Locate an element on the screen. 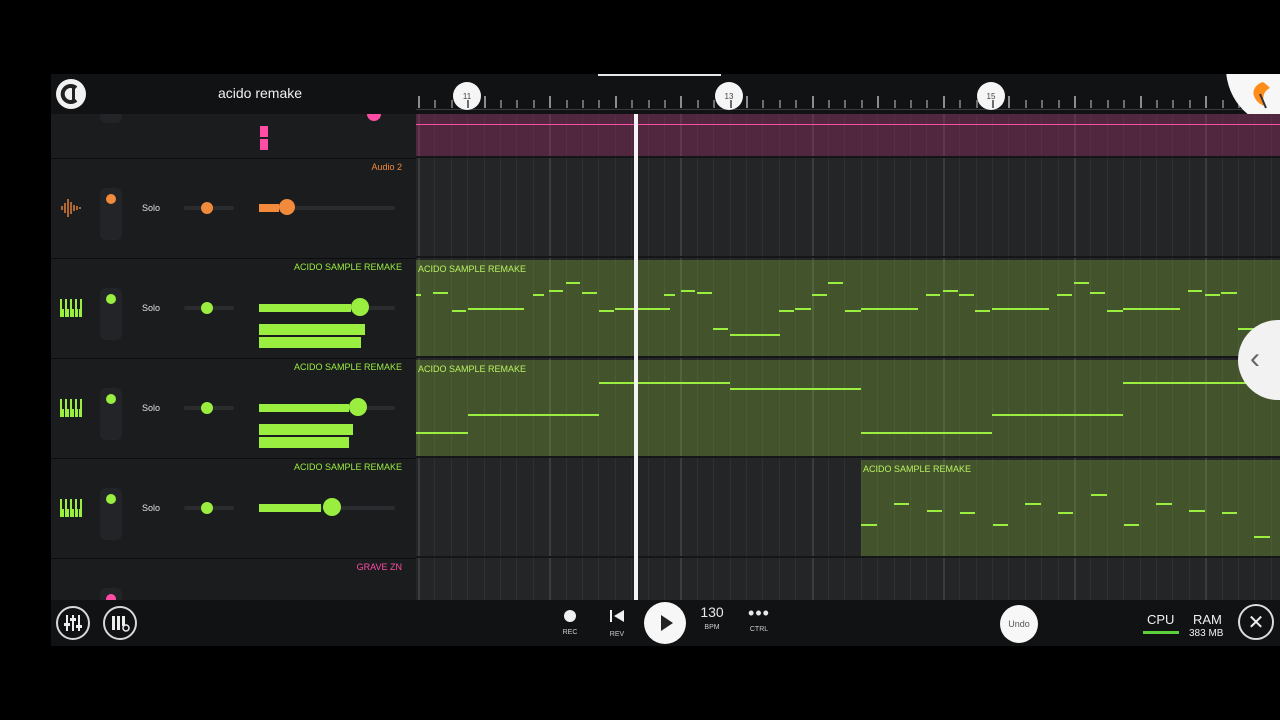 The height and width of the screenshot is (720, 1280). piano-icon is located at coordinates (71, 508).